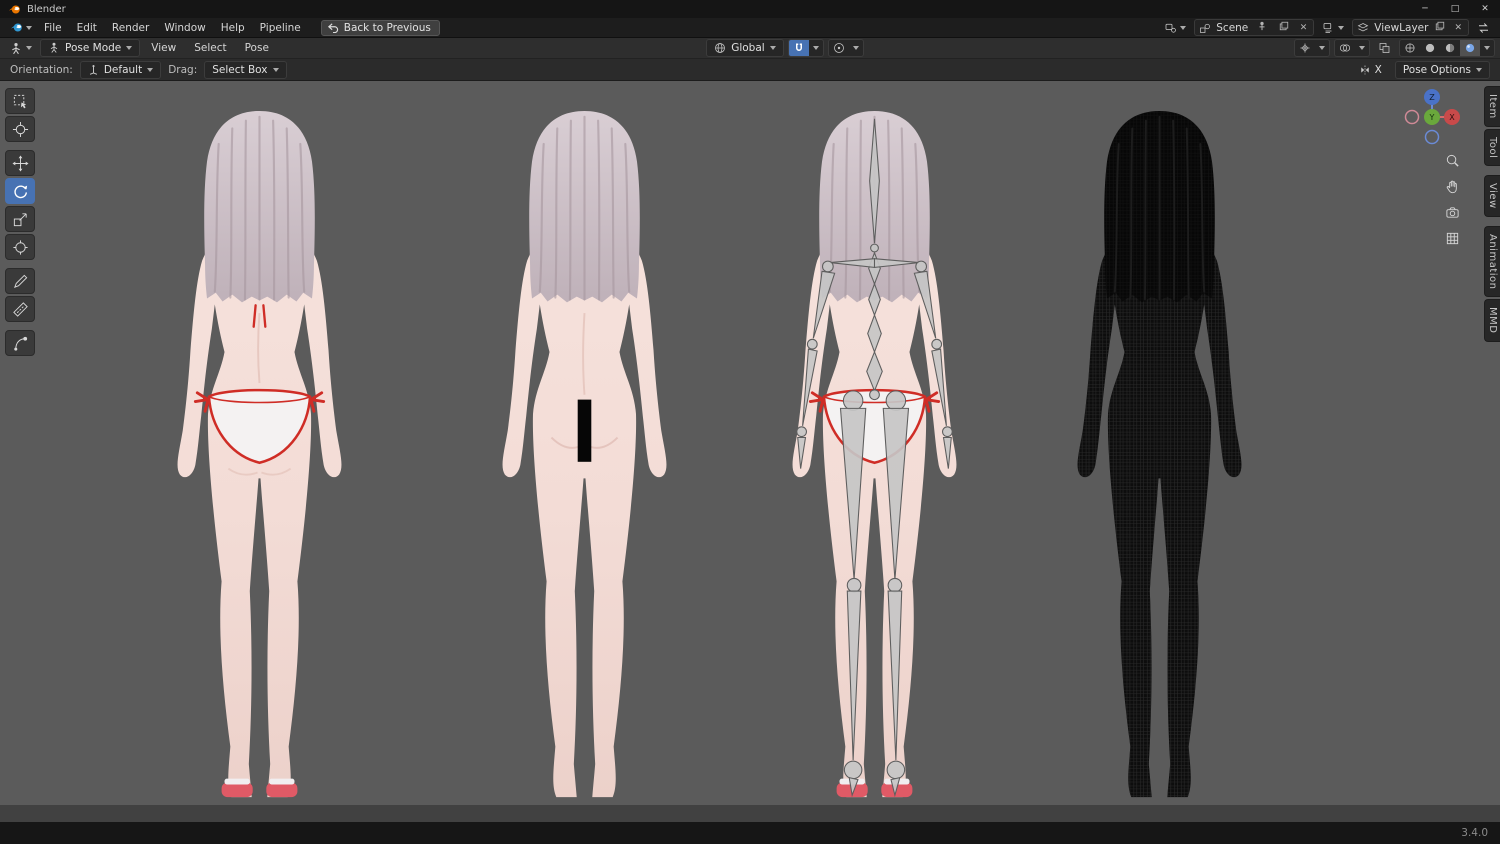 The image size is (1500, 844). I want to click on overlays-icon, so click(1345, 48).